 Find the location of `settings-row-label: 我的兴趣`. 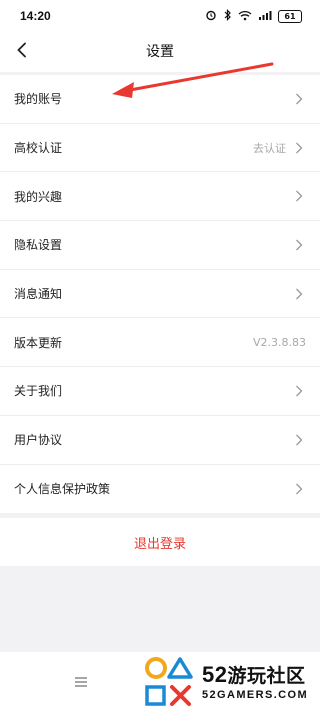

settings-row-label: 我的兴趣 is located at coordinates (38, 196).